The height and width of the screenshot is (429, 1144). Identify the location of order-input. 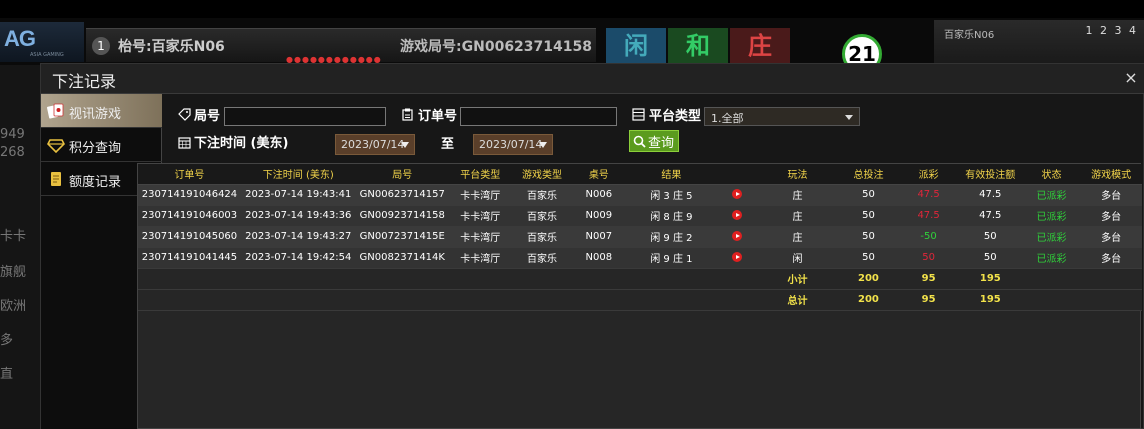
(538, 116).